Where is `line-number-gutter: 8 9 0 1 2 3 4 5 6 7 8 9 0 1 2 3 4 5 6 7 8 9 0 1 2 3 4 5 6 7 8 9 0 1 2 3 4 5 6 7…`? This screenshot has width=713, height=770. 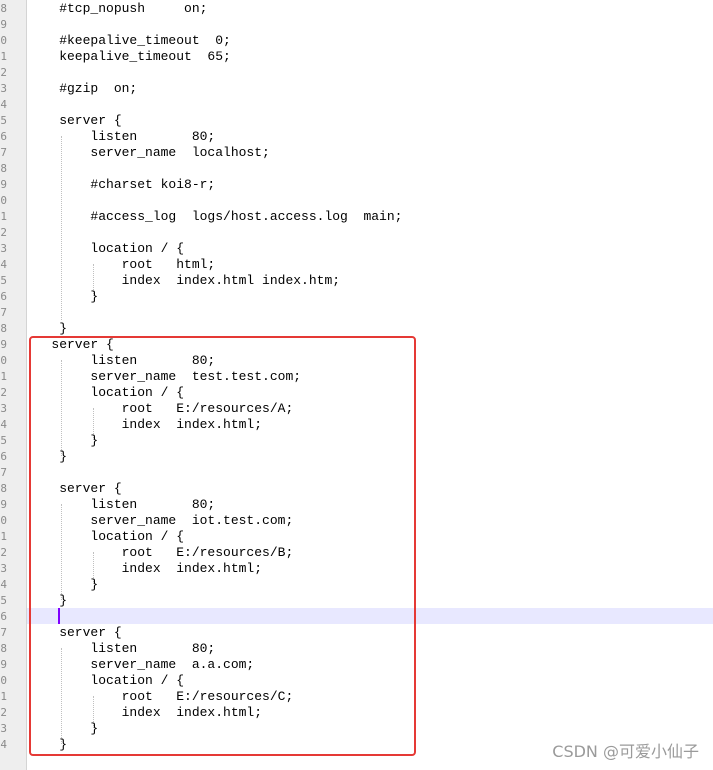
line-number-gutter: 8 9 0 1 2 3 4 5 6 7 8 9 0 1 2 3 4 5 6 7 8 9 0 1 2 3 4 5 6 7 8 9 0 1 2 3 4 5 6 7… is located at coordinates (13, 385).